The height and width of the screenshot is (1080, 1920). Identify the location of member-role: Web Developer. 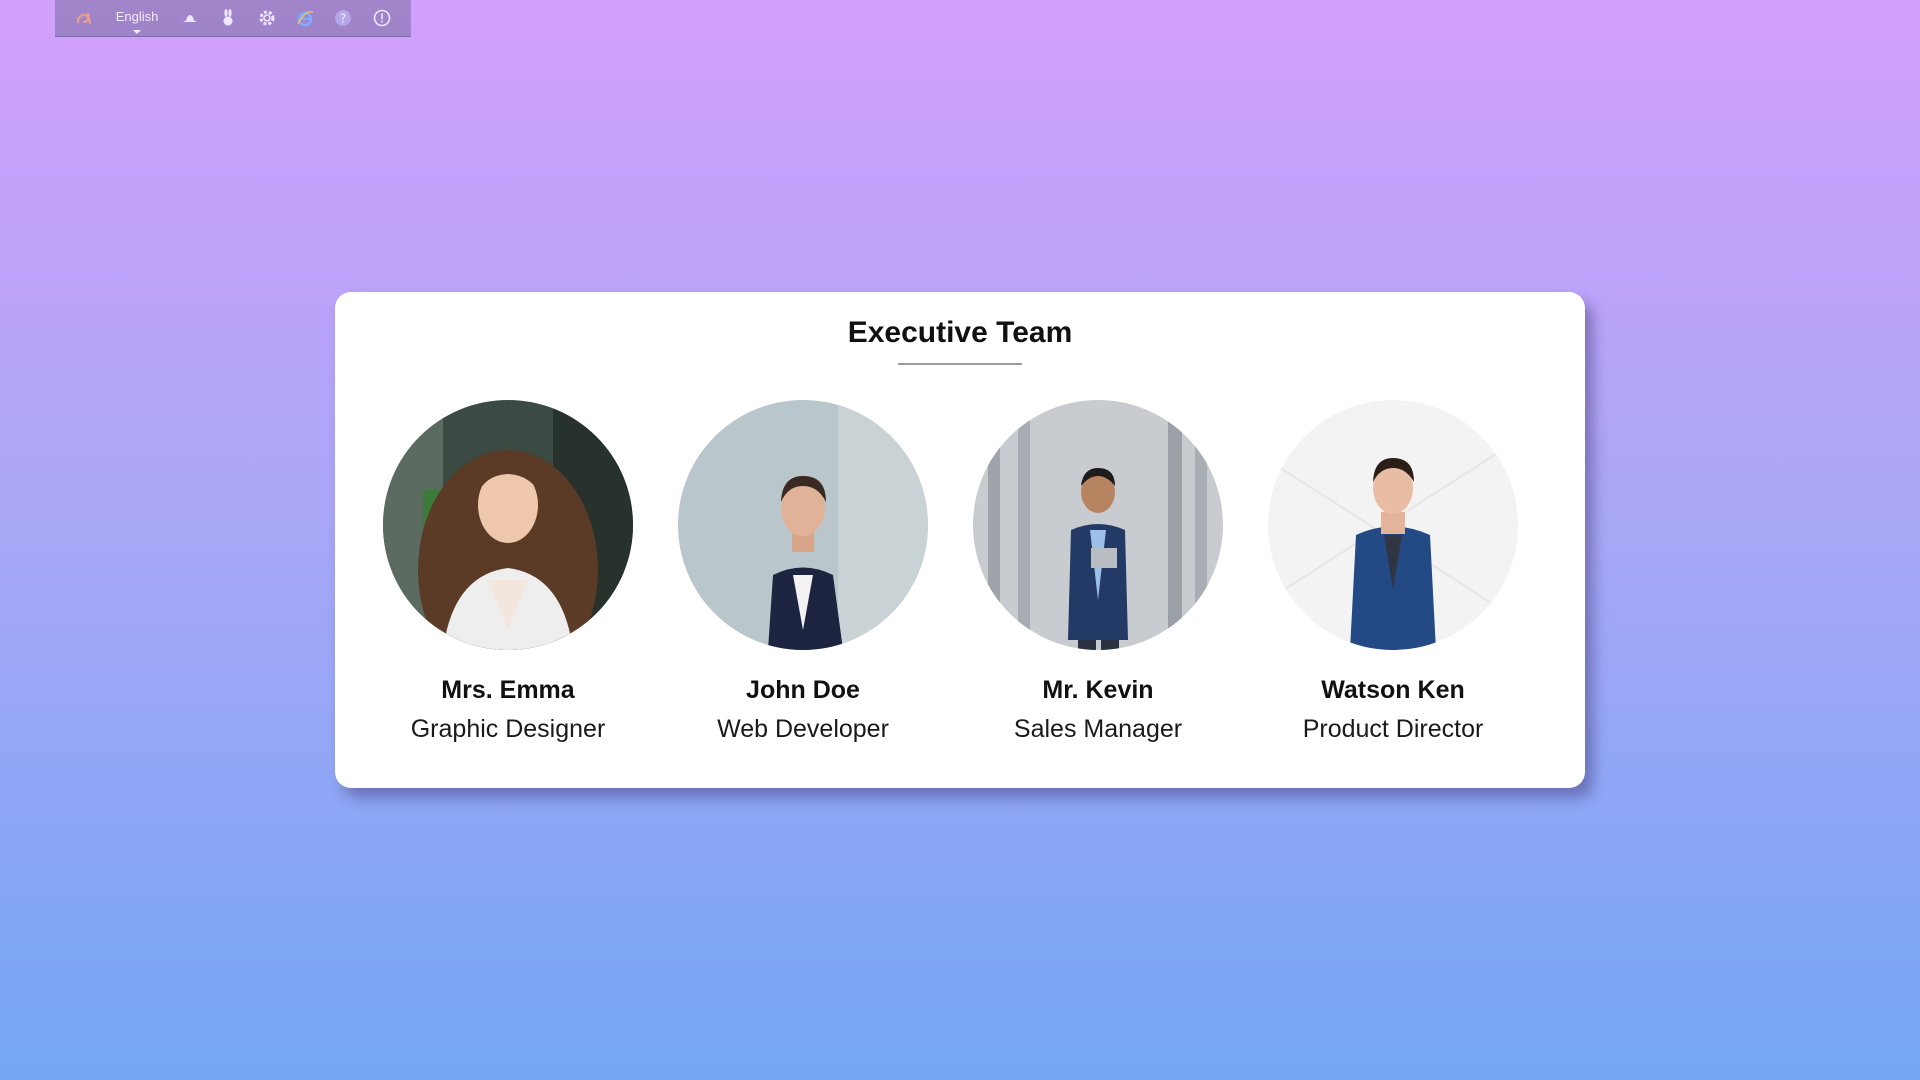
(803, 729).